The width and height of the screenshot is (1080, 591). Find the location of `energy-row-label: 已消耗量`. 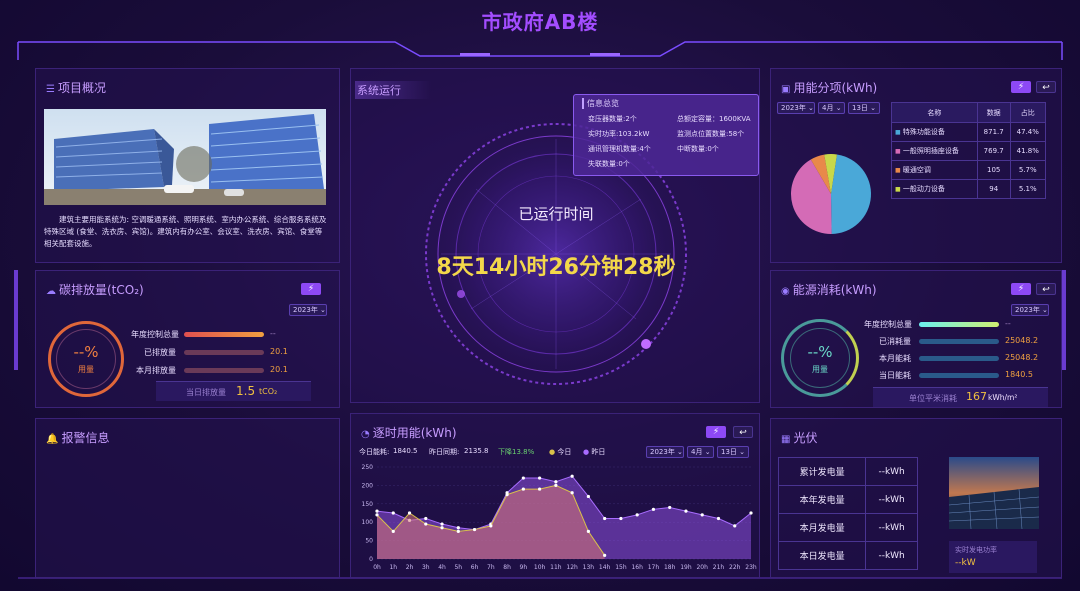

energy-row-label: 已消耗量 is located at coordinates (895, 341).